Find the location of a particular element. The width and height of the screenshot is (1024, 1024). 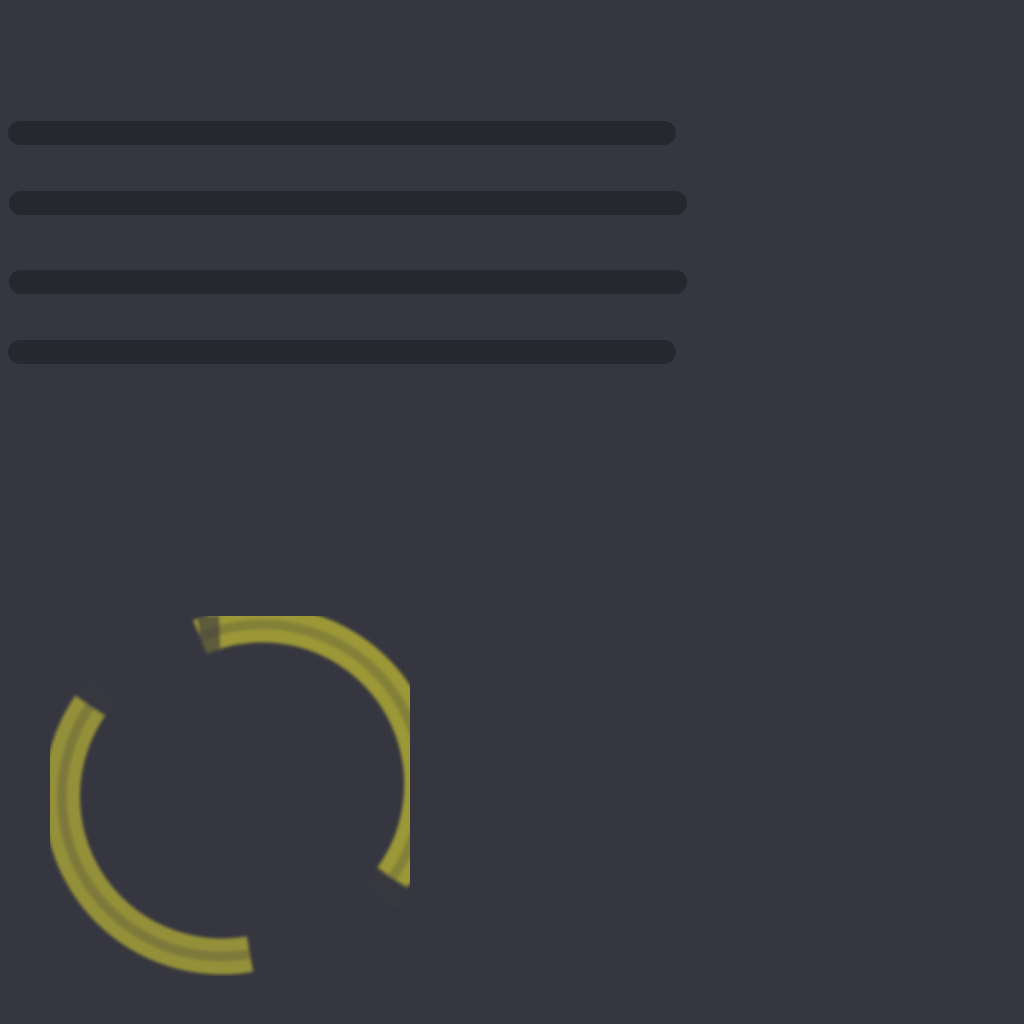

spinner-icon is located at coordinates (230, 795).